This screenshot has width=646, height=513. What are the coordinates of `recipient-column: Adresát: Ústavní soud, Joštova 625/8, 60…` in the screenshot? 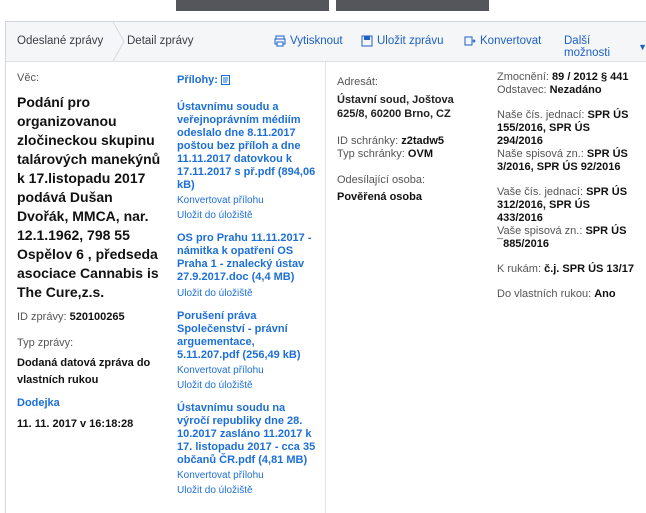 It's located at (402, 139).